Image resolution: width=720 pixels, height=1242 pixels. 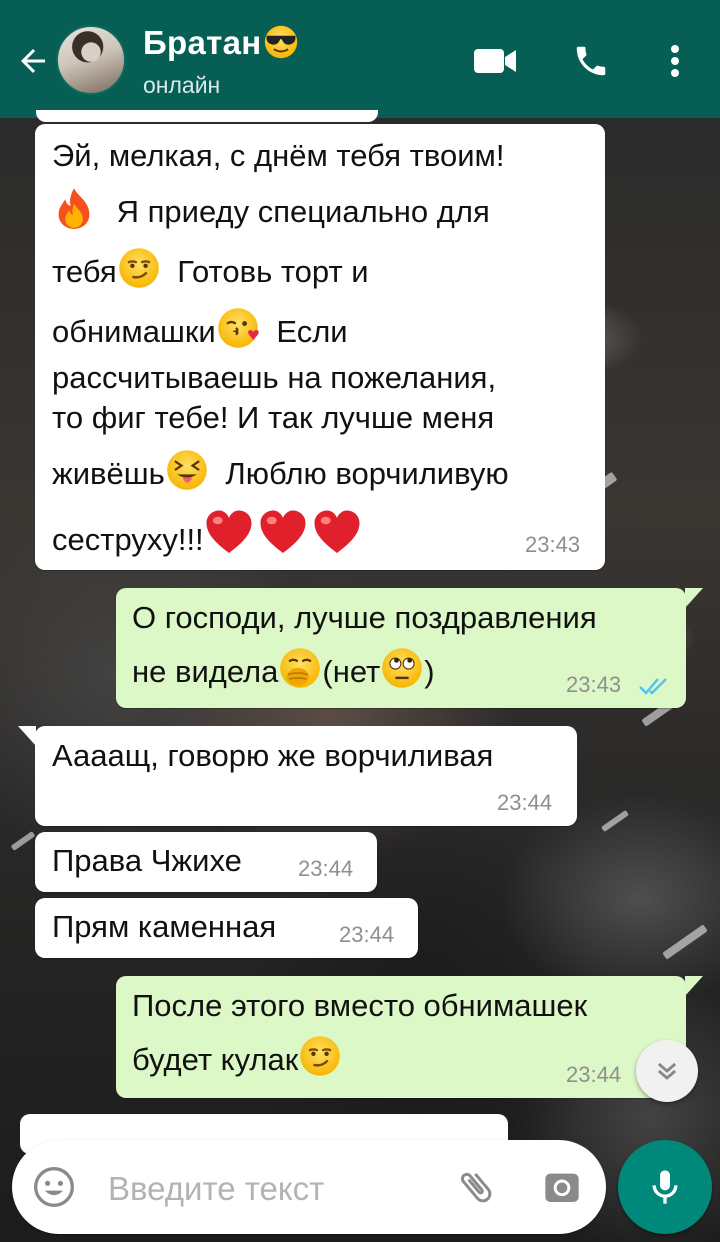 I want to click on message-line: О господи, лучше поздравления, so click(x=364, y=617).